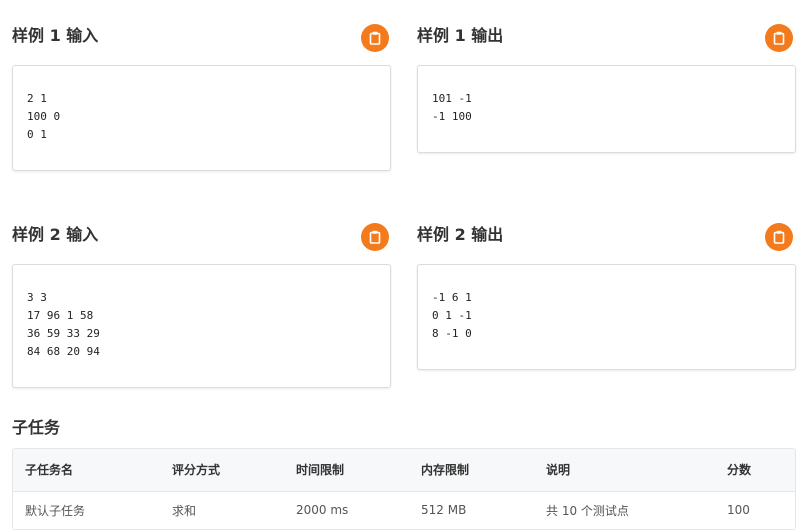 The image size is (808, 532). I want to click on sample-code: -1 6 1 0 1 -1 8 -1 0, so click(452, 315).